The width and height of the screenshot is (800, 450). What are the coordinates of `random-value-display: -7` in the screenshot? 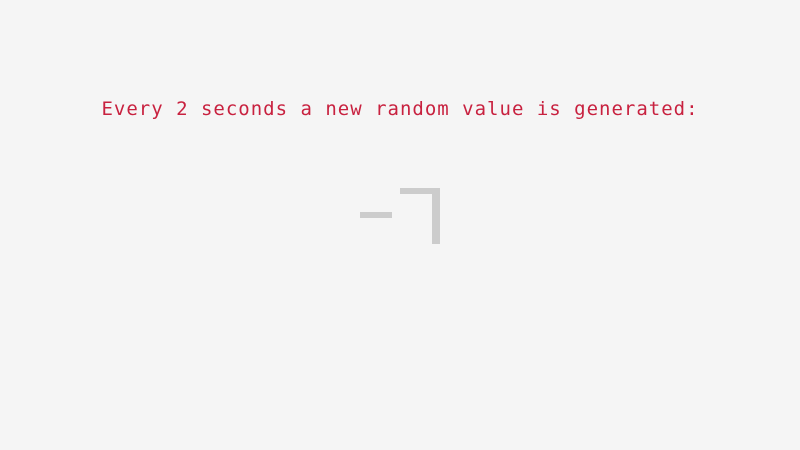 It's located at (400, 218).